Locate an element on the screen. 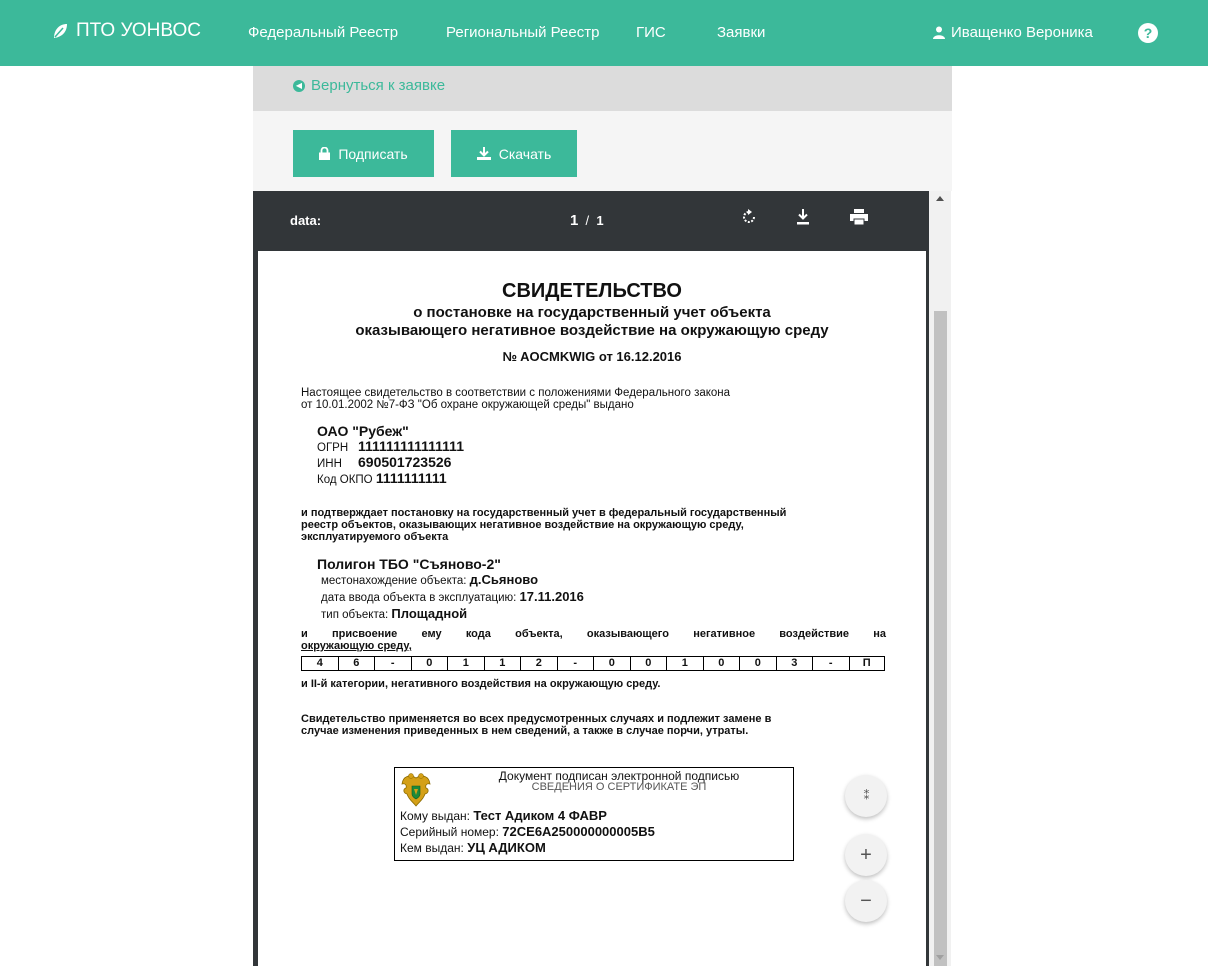  okpo-row: Код ОКПО 1111111111 is located at coordinates (382, 478).